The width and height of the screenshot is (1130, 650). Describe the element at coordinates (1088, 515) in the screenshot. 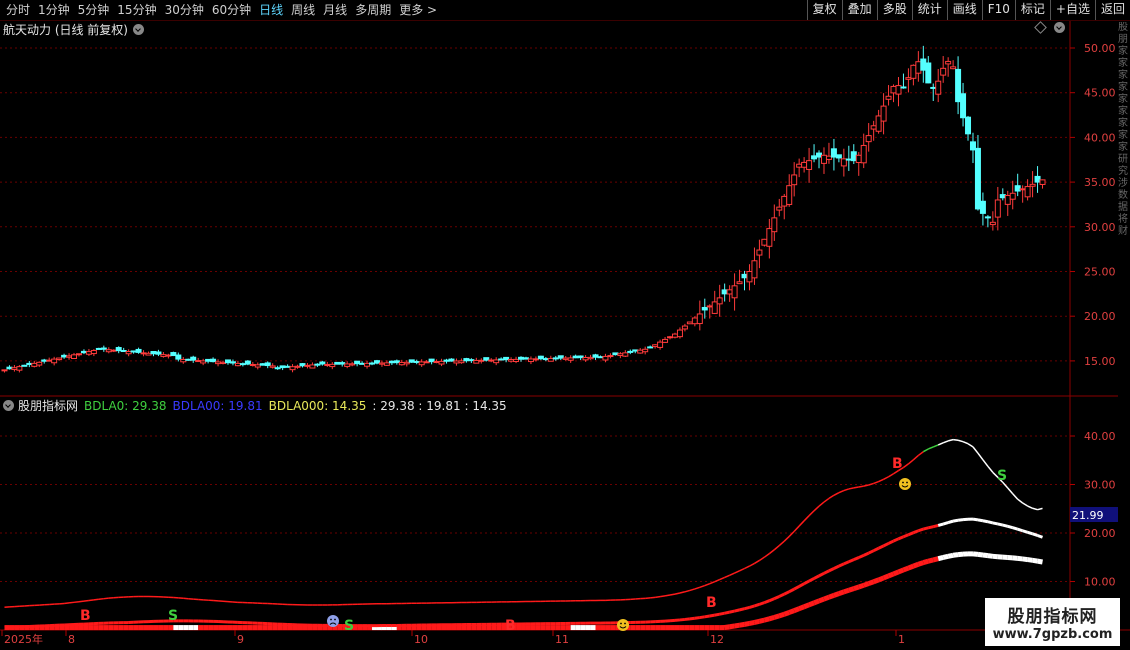

I see `ind-highlight-label: 21.99` at that location.